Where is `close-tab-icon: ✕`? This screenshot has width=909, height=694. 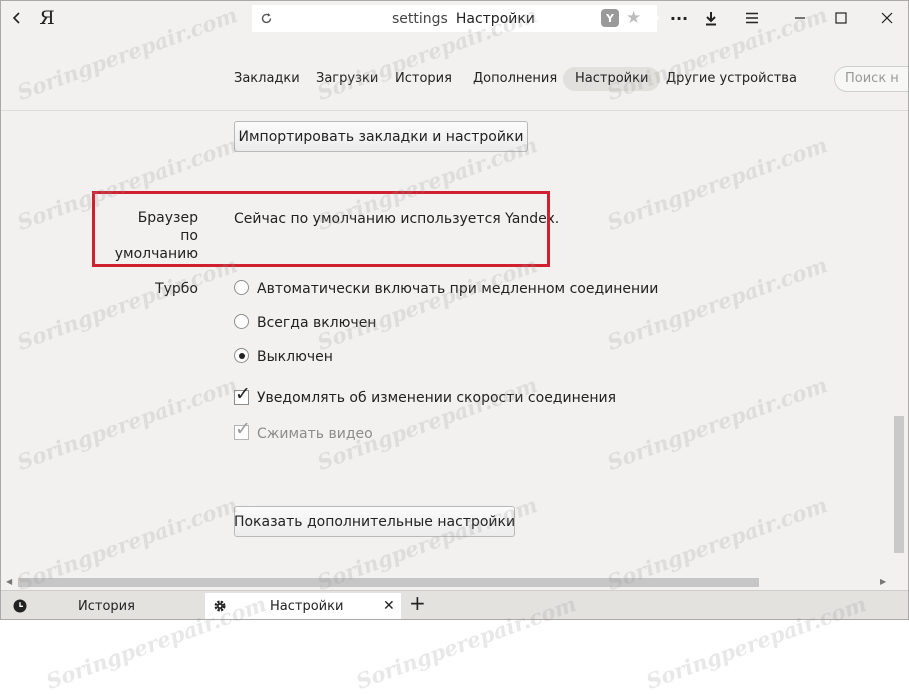 close-tab-icon: ✕ is located at coordinates (389, 606).